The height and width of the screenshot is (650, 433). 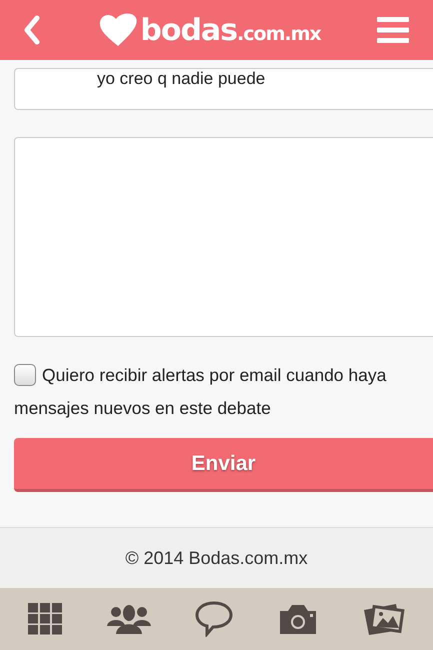 I want to click on back-icon, so click(x=32, y=30).